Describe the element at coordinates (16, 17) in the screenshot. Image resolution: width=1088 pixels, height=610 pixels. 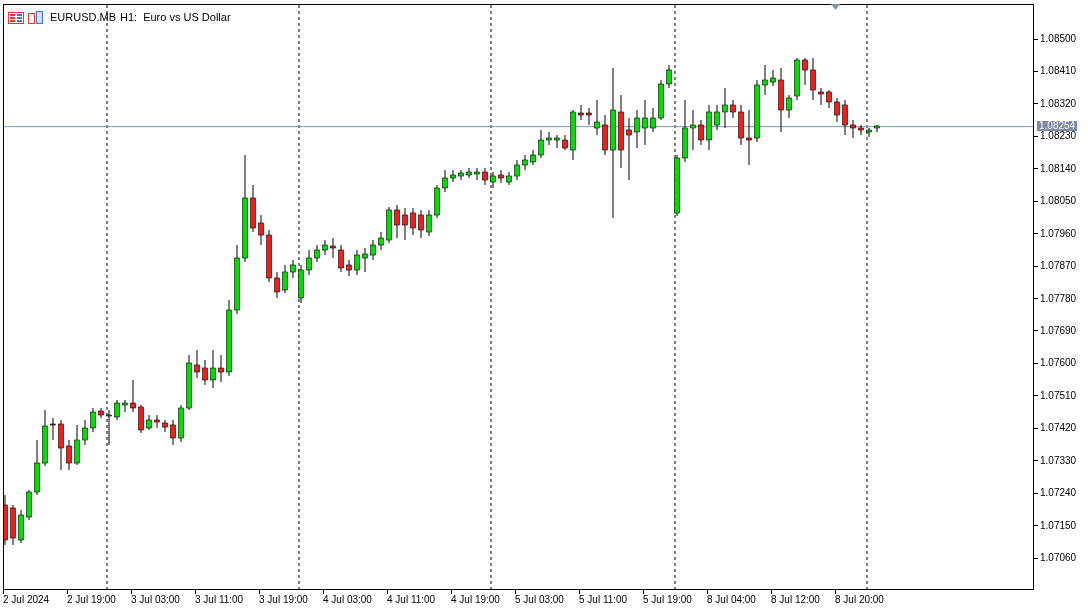
I see `chart-window-icon` at that location.